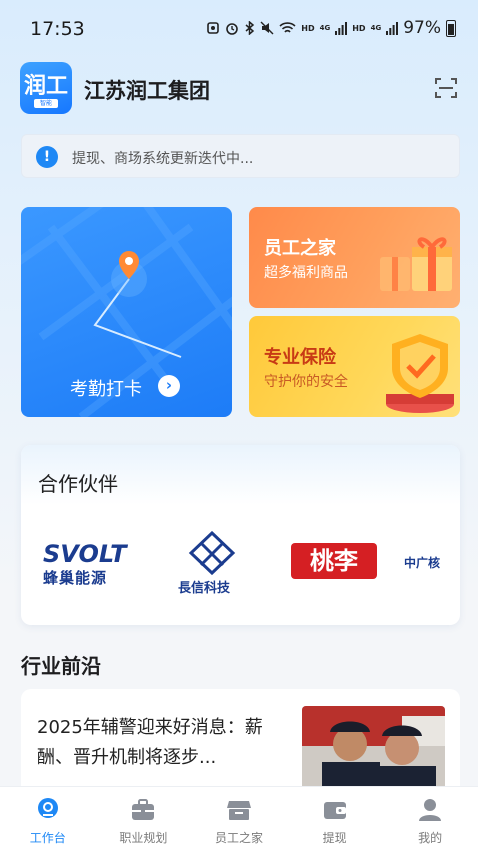  I want to click on bluetooth-icon, so click(250, 28).